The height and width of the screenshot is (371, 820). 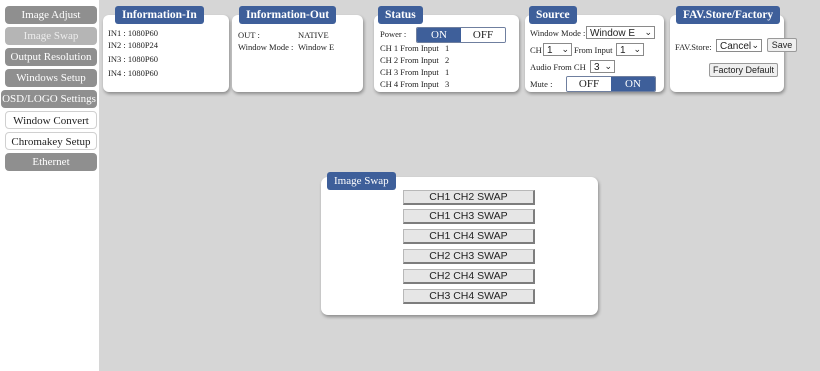 What do you see at coordinates (469, 197) in the screenshot?
I see `ch1-ch2-swap-button: CH1 CH2 SWAP` at bounding box center [469, 197].